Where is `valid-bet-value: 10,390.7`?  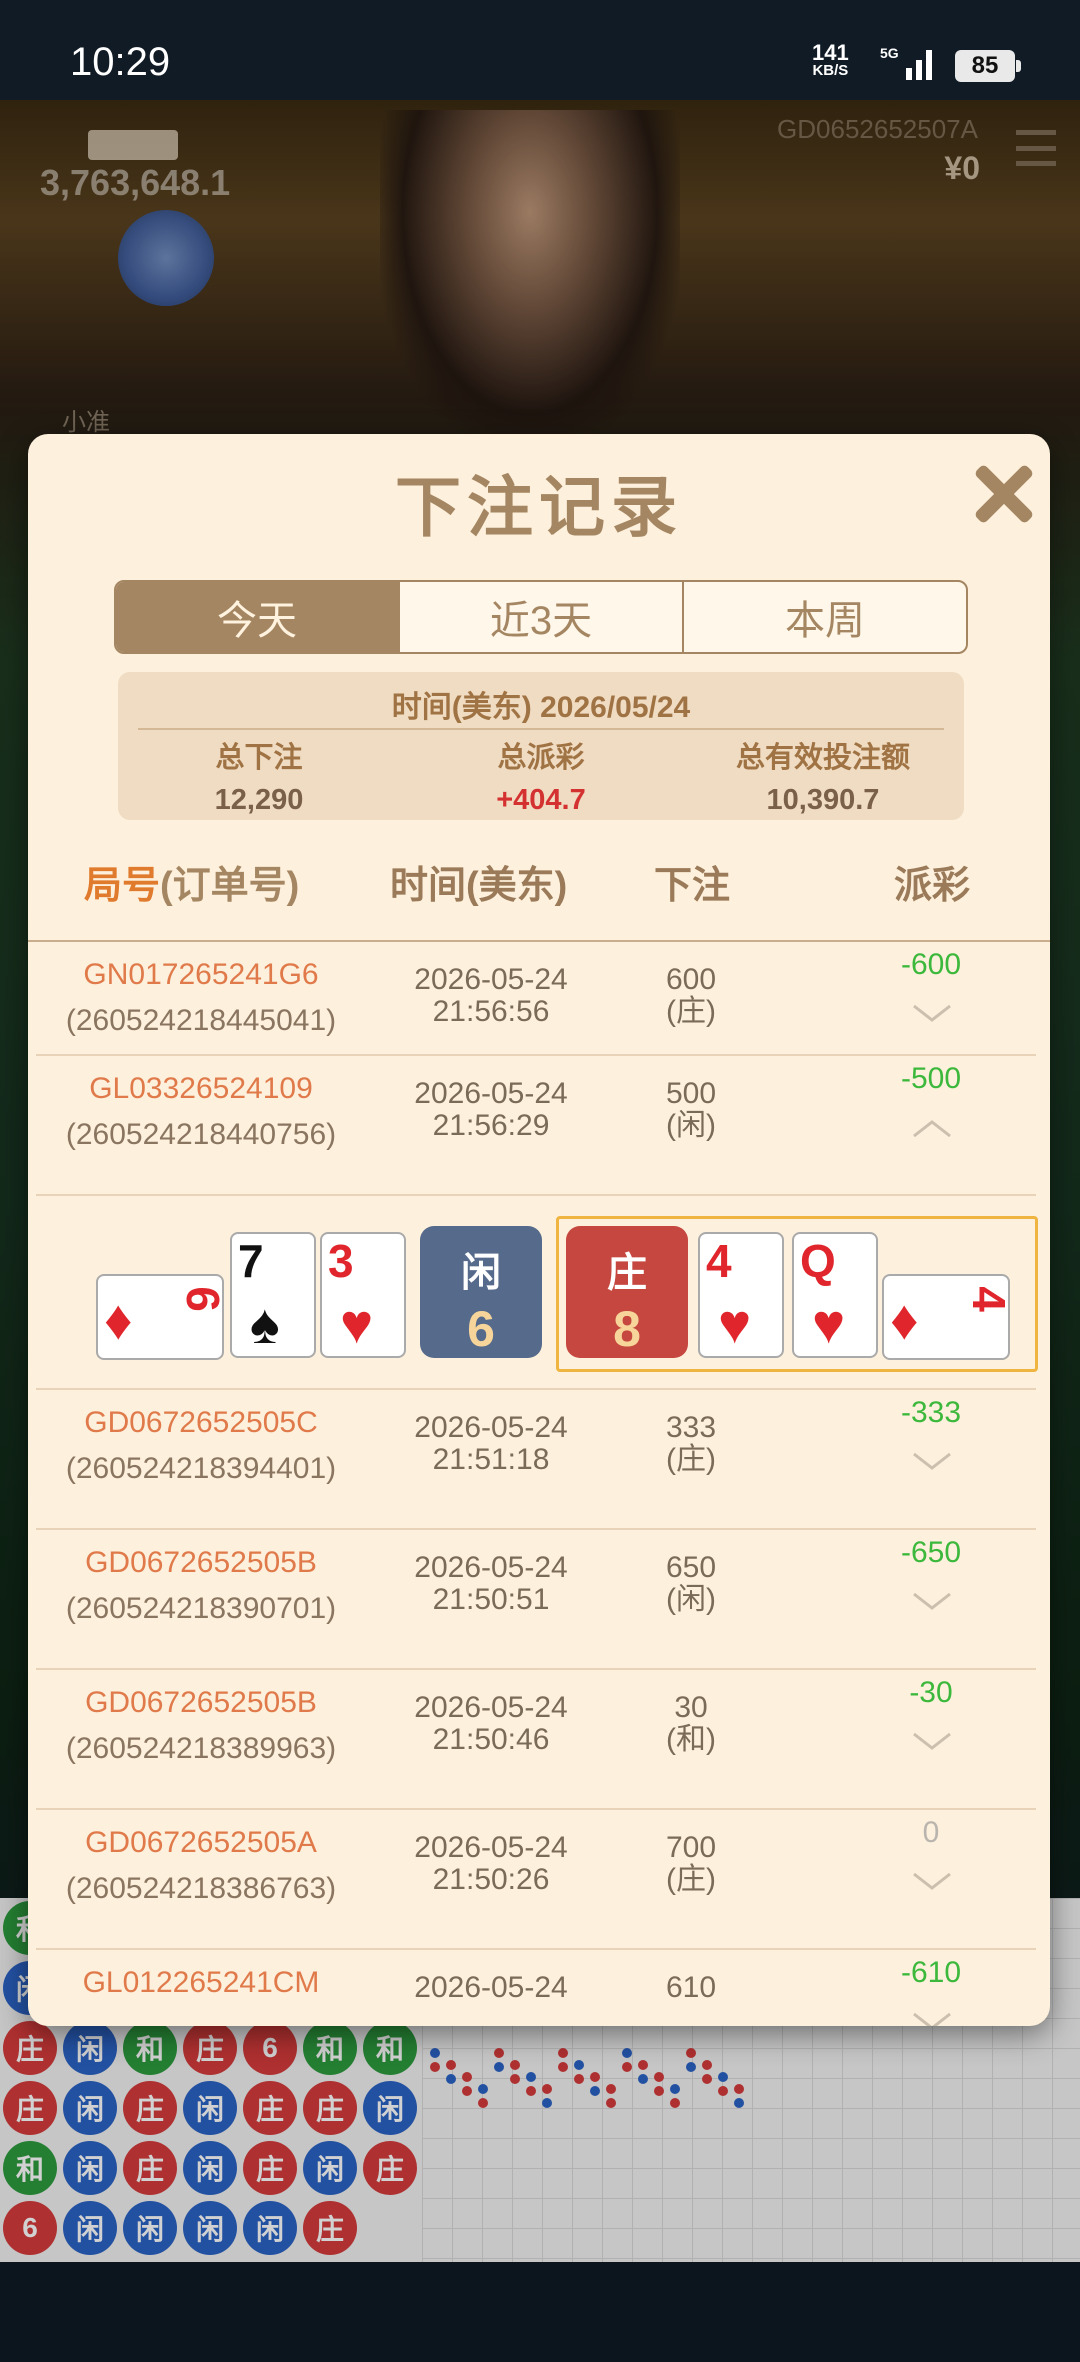
valid-bet-value: 10,390.7 is located at coordinates (823, 800).